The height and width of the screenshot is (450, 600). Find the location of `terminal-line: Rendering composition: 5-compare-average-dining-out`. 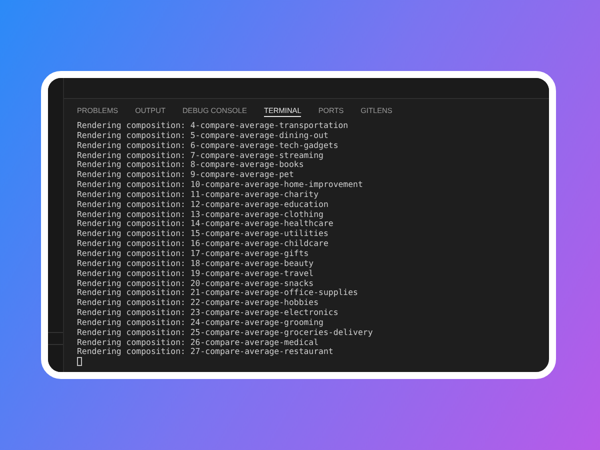

terminal-line: Rendering composition: 5-compare-average-dining-out is located at coordinates (202, 135).